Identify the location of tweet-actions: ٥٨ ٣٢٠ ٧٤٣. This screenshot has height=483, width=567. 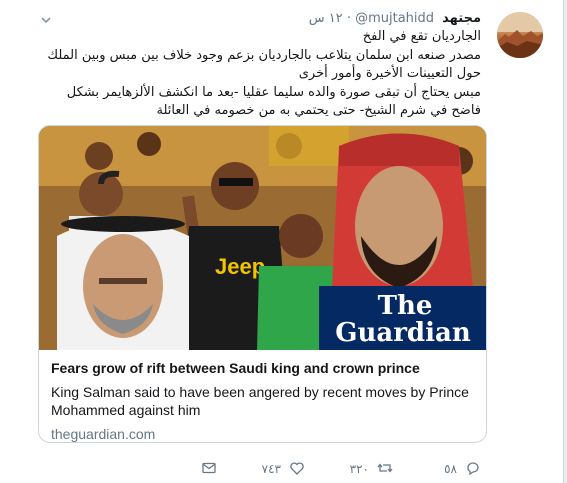
(276, 469).